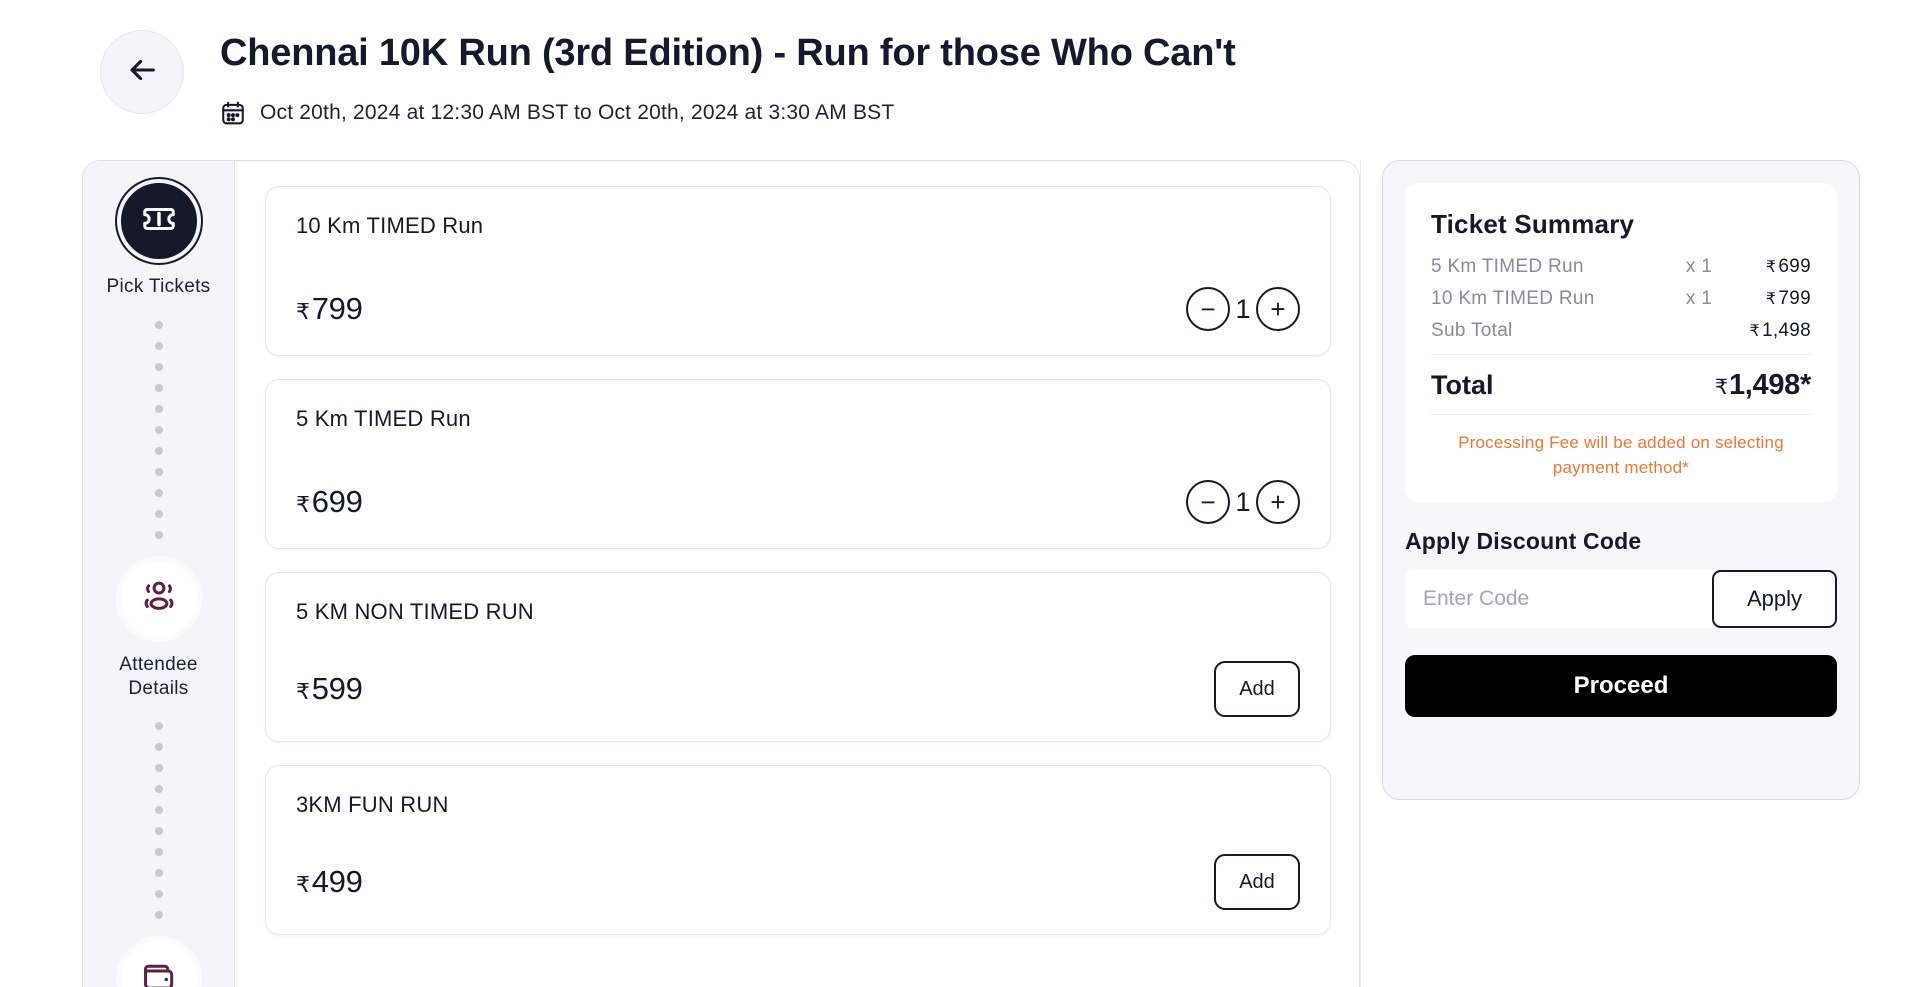 This screenshot has width=1920, height=987. I want to click on amount-value: 1,498, so click(1786, 330).